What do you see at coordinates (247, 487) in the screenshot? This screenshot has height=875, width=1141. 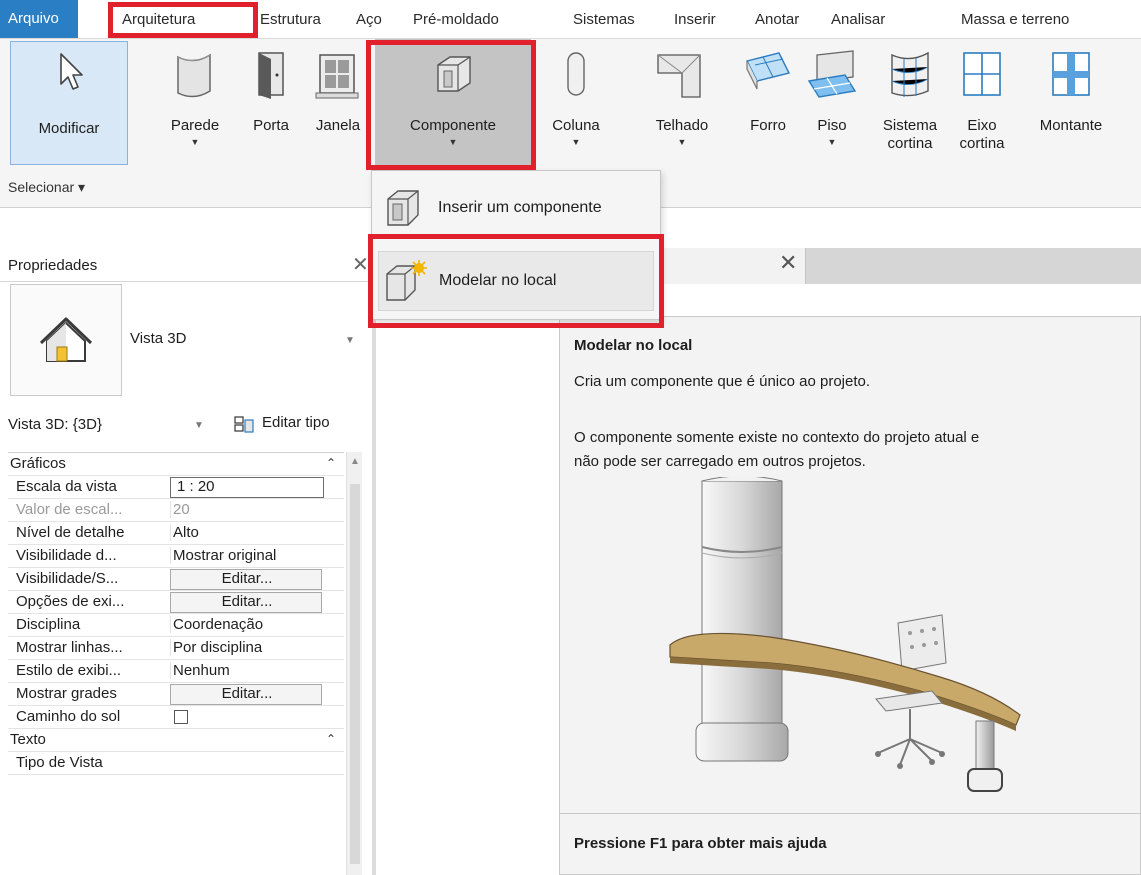 I see `view-scale-field: 1 : 20` at bounding box center [247, 487].